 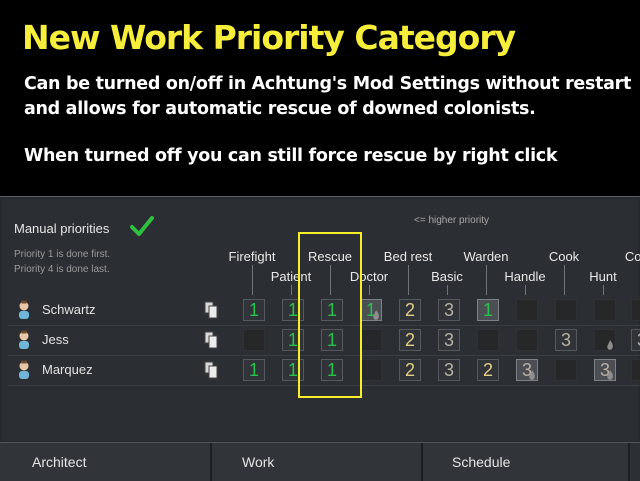 I want to click on column-header-hunt: Hunt, so click(x=602, y=276).